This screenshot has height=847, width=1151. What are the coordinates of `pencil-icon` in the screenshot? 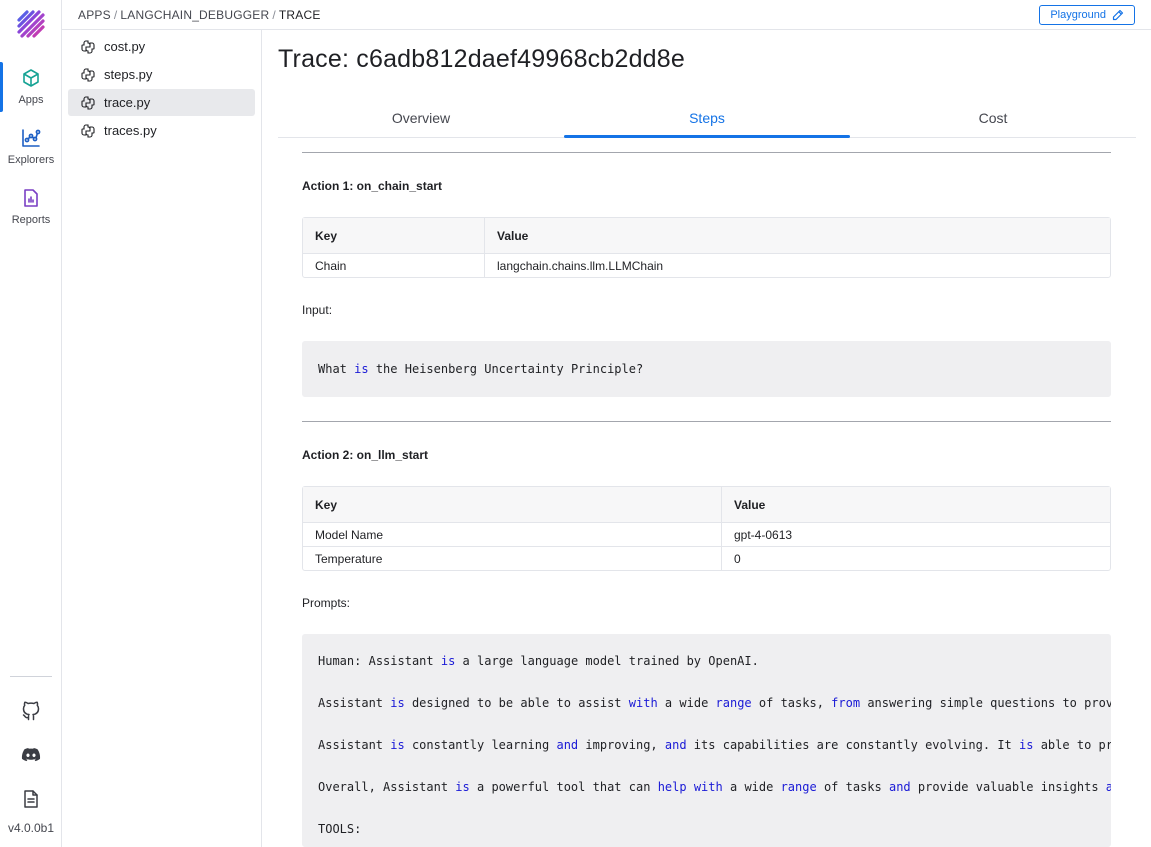 It's located at (1118, 15).